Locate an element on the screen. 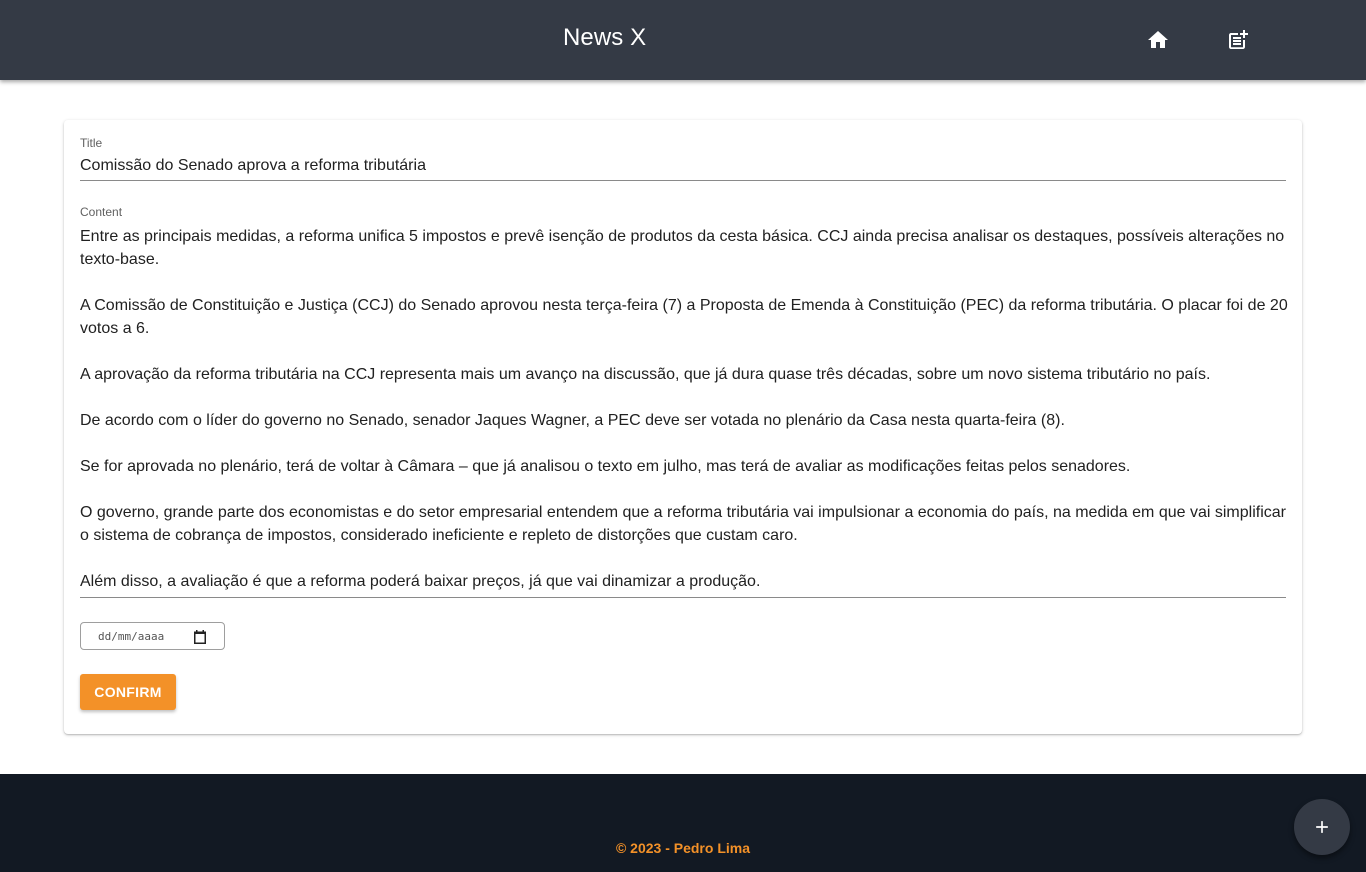 This screenshot has height=872, width=1366. title-label: Title is located at coordinates (91, 143).